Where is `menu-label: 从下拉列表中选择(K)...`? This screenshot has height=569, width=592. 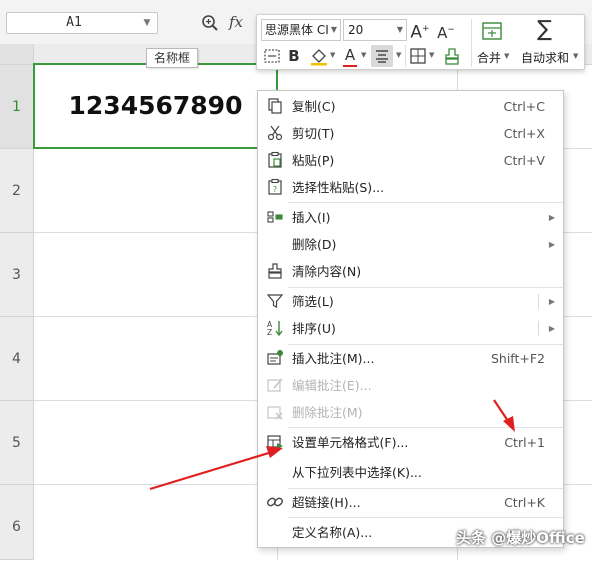
menu-label: 从下拉列表中选择(K)... is located at coordinates (357, 472).